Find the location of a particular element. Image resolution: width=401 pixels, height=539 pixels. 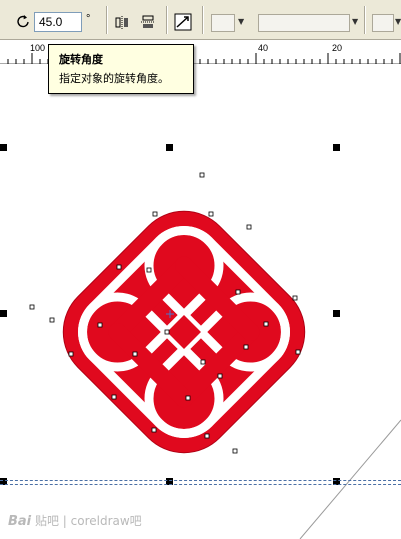

end-arrow-dropdown is located at coordinates (383, 23).